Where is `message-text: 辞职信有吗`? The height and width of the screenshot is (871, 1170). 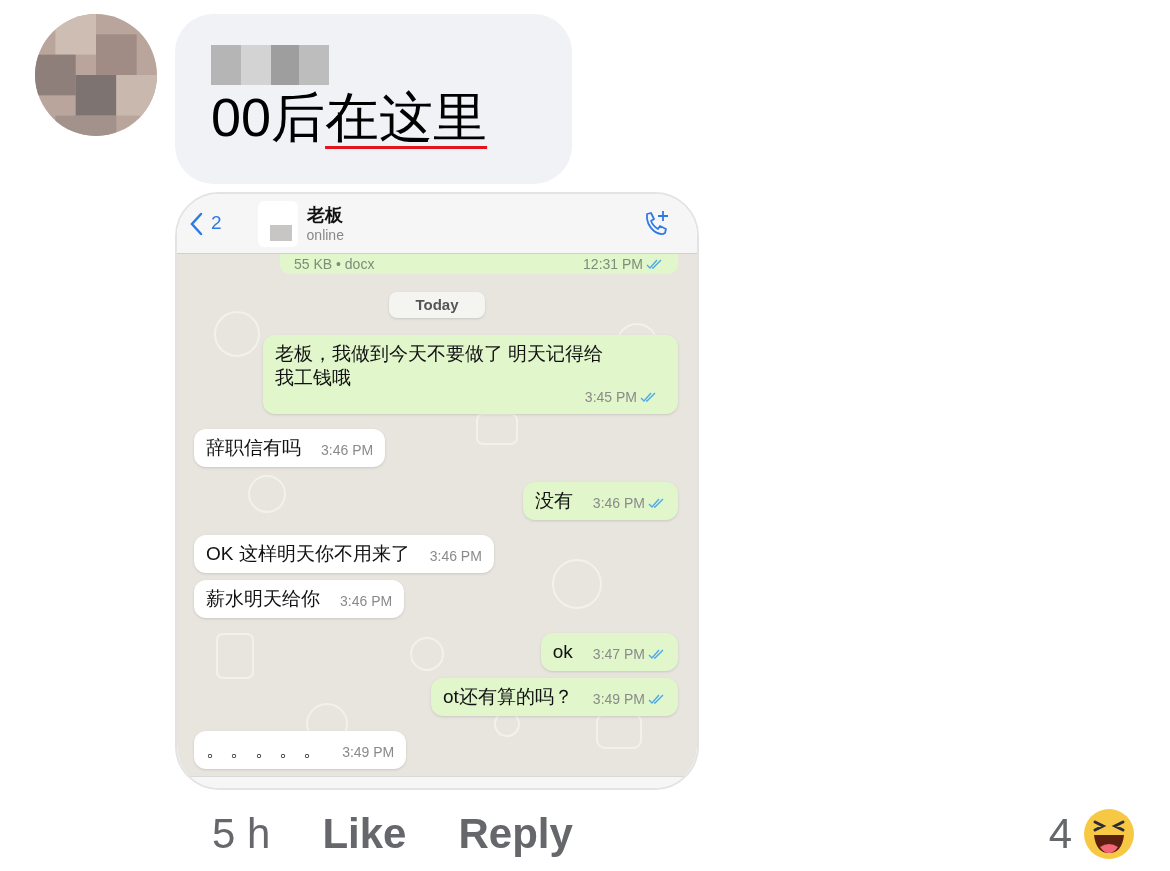
message-text: 辞职信有吗 is located at coordinates (253, 448).